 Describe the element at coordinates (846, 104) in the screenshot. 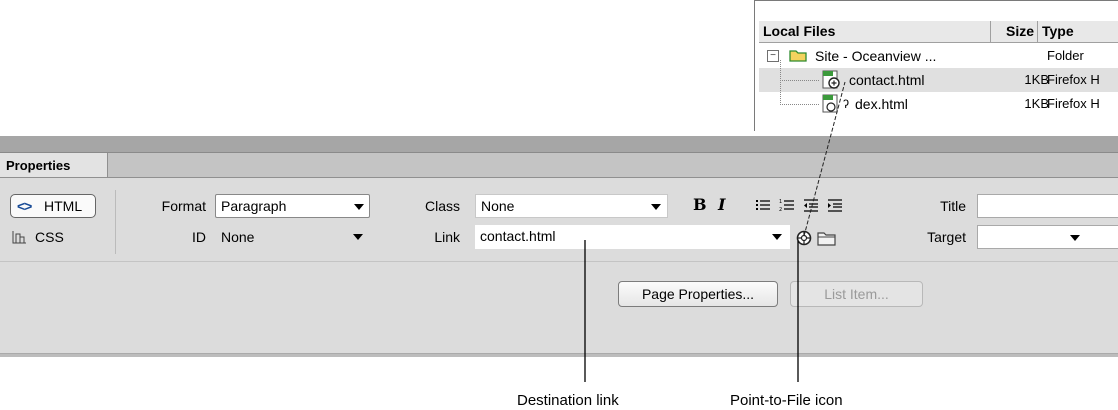

I see `cursor-mark-icon: ʔ` at that location.